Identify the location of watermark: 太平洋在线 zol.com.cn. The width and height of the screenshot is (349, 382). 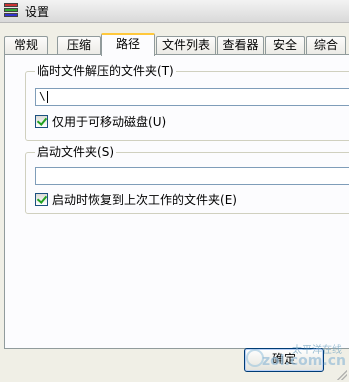
(304, 357).